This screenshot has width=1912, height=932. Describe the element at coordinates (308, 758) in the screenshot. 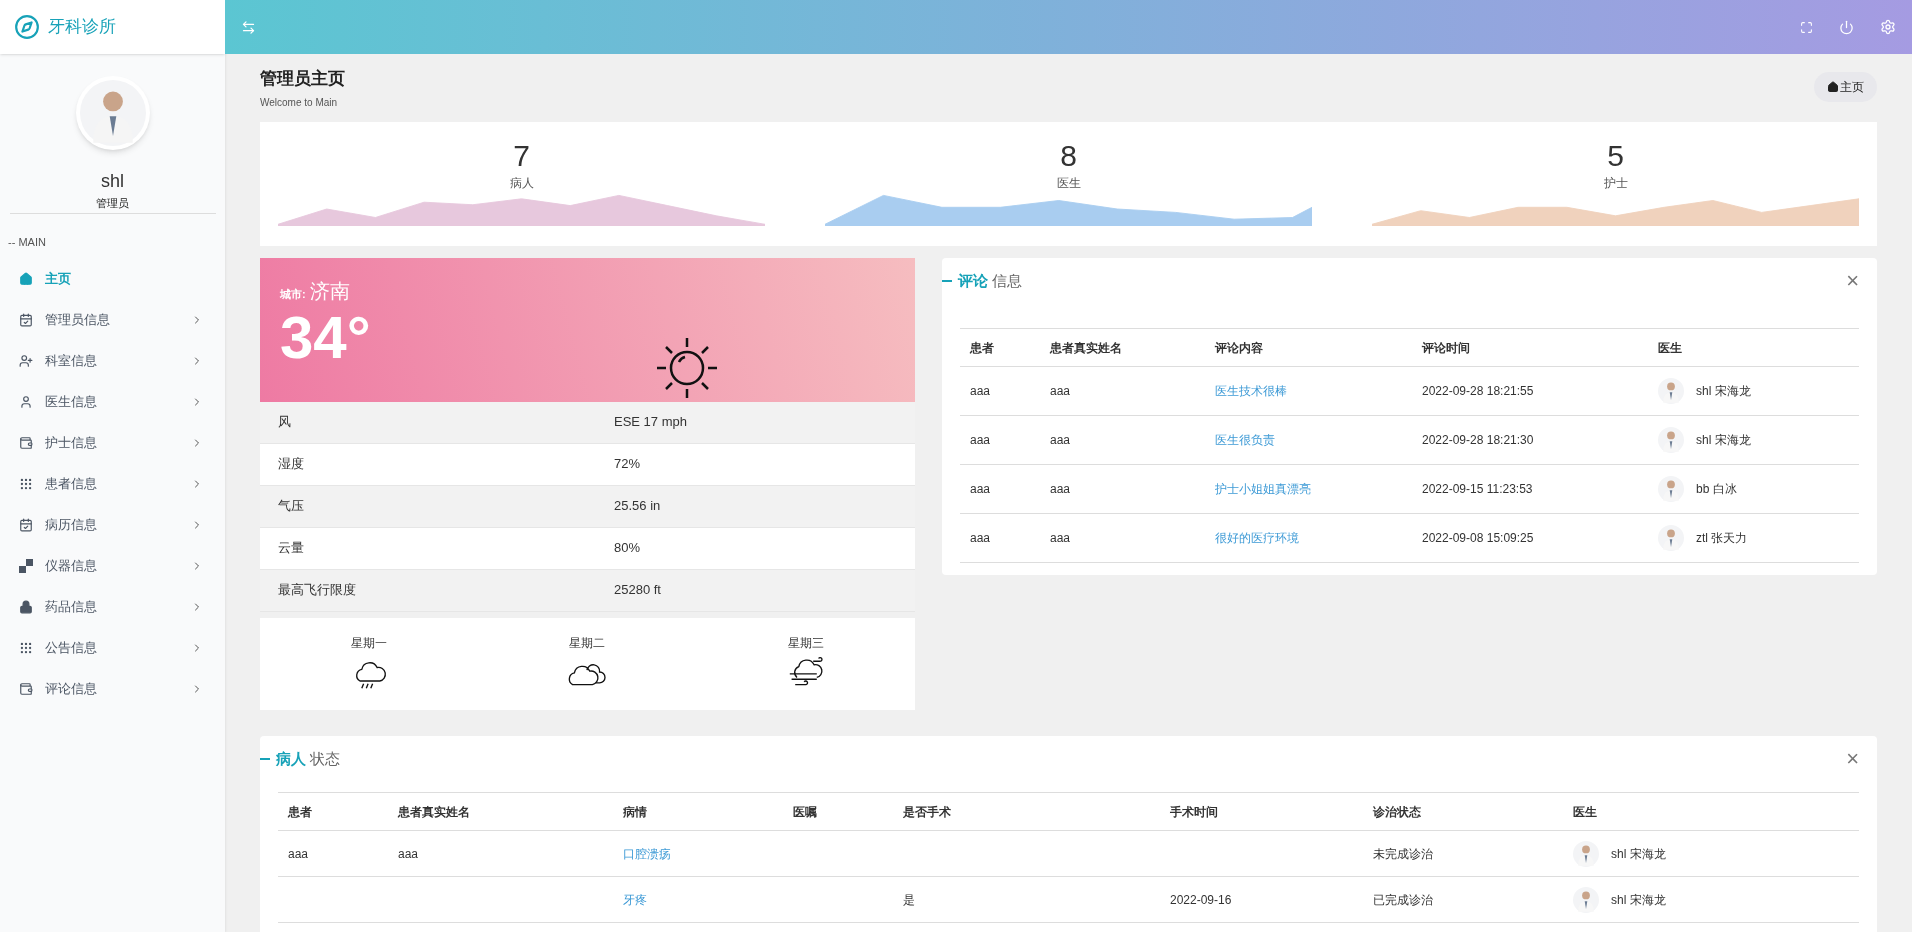

I see `panel-title: 病人 状态` at that location.